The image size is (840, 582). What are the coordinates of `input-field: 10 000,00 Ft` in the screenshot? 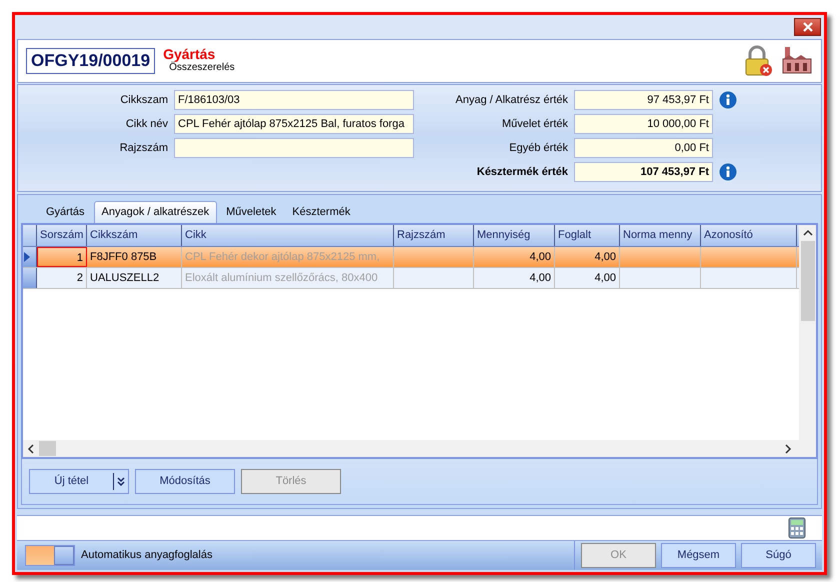 It's located at (643, 124).